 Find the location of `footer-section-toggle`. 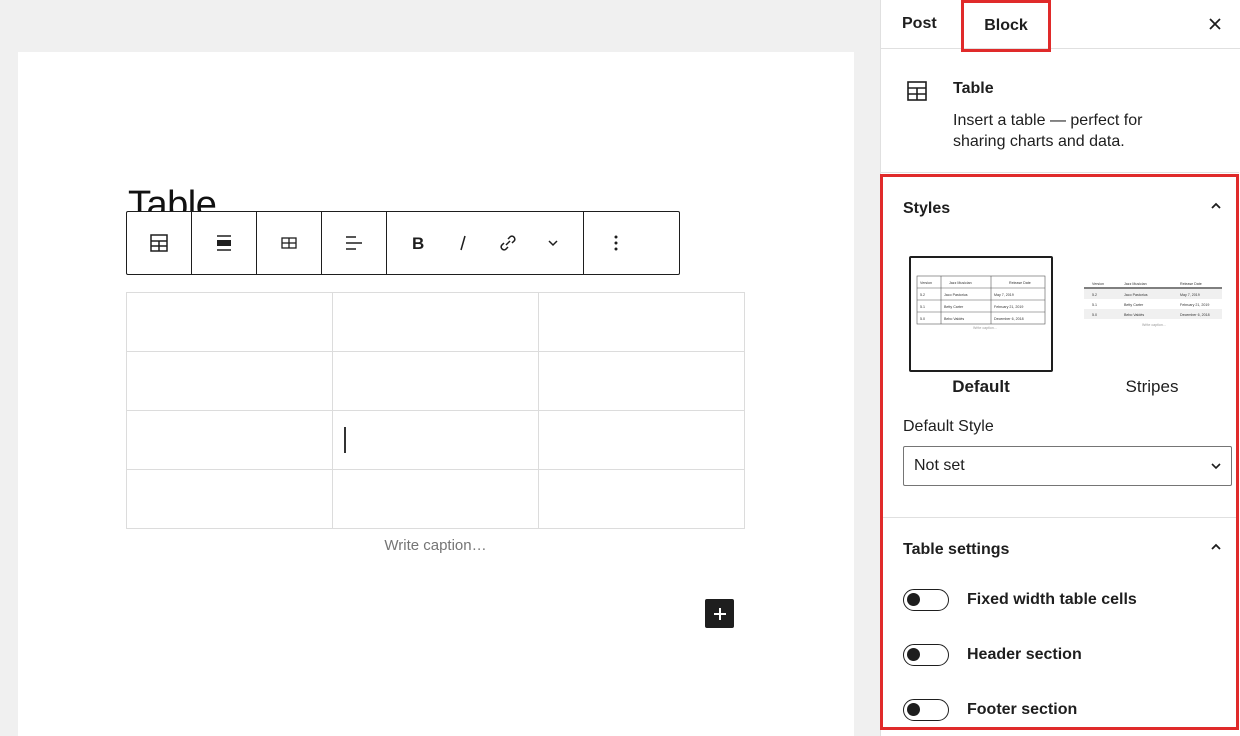

footer-section-toggle is located at coordinates (926, 710).